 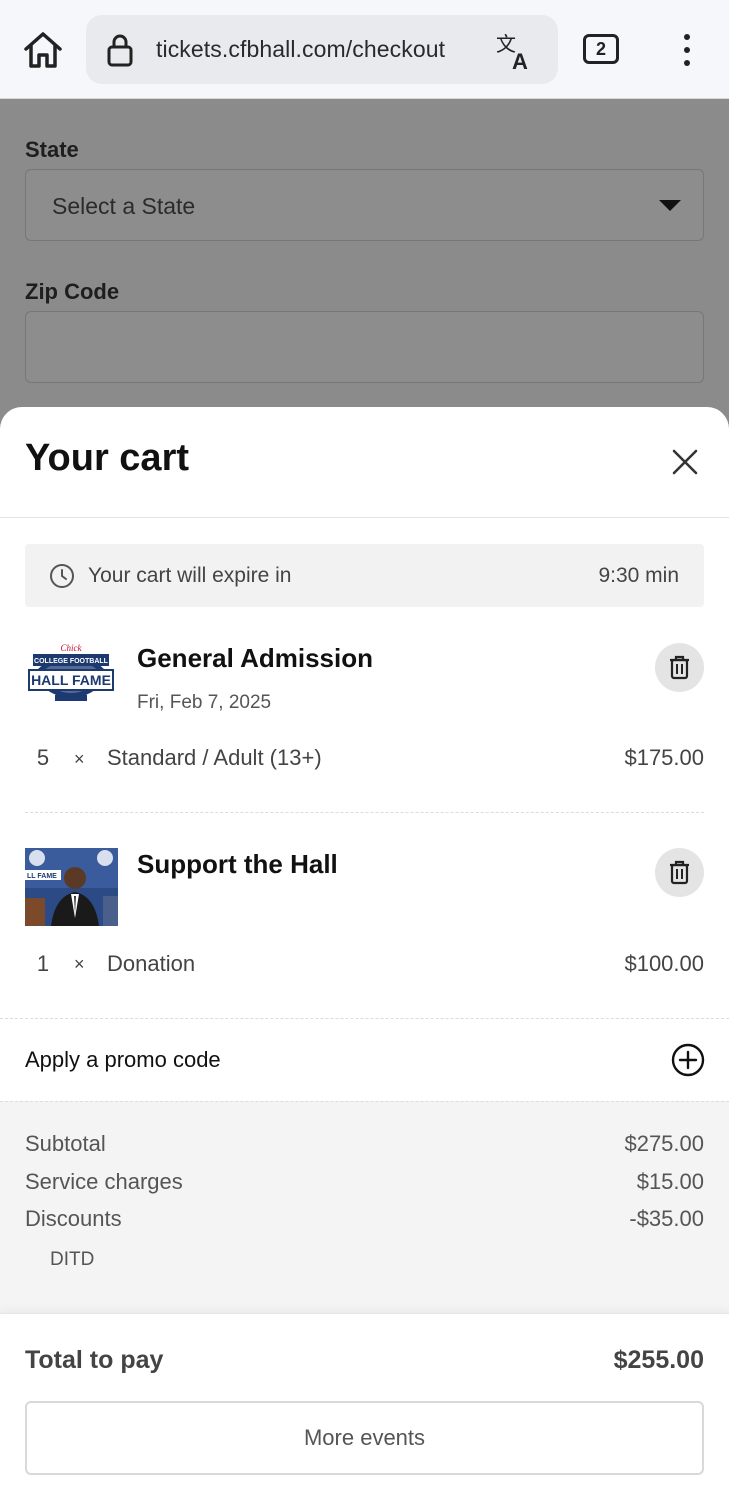 What do you see at coordinates (364, 517) in the screenshot?
I see `divider` at bounding box center [364, 517].